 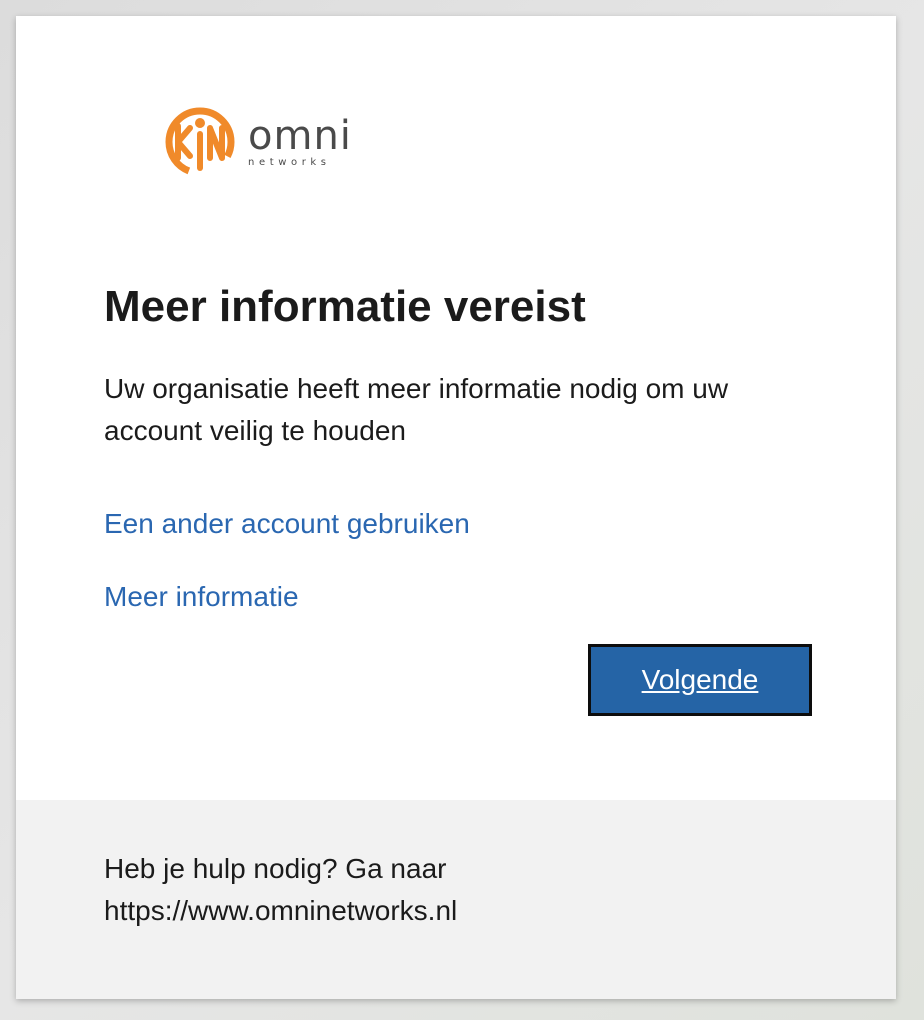 I want to click on logo-wordmark: omni networks, so click(x=300, y=142).